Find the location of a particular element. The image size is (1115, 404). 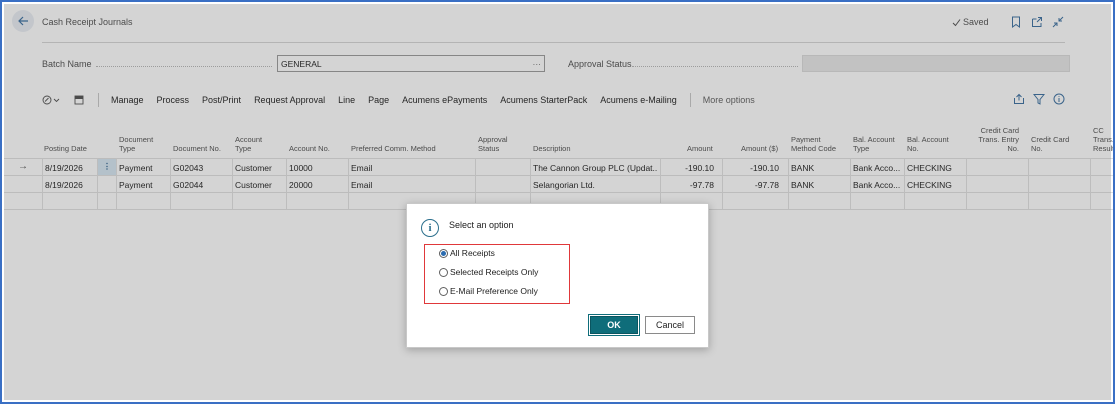

option-label: E-Mail Preference Only is located at coordinates (494, 291).